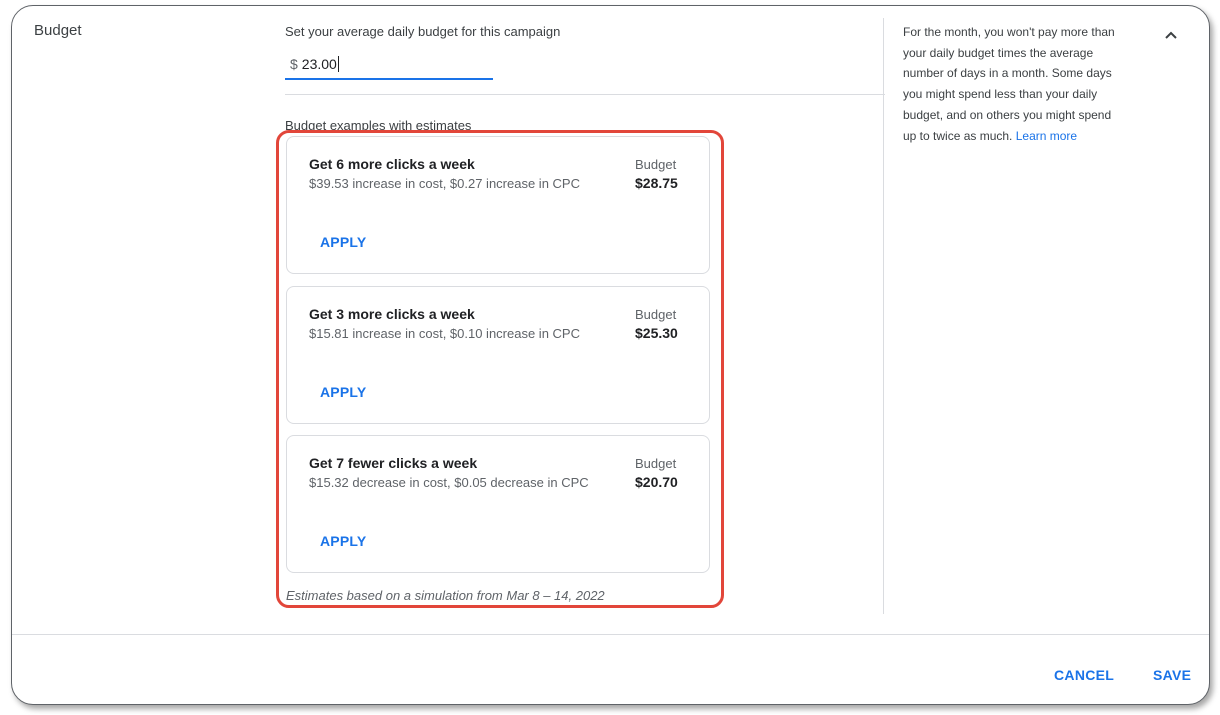 Image resolution: width=1220 pixels, height=715 pixels. What do you see at coordinates (656, 333) in the screenshot?
I see `card-budget-amount: $25.30` at bounding box center [656, 333].